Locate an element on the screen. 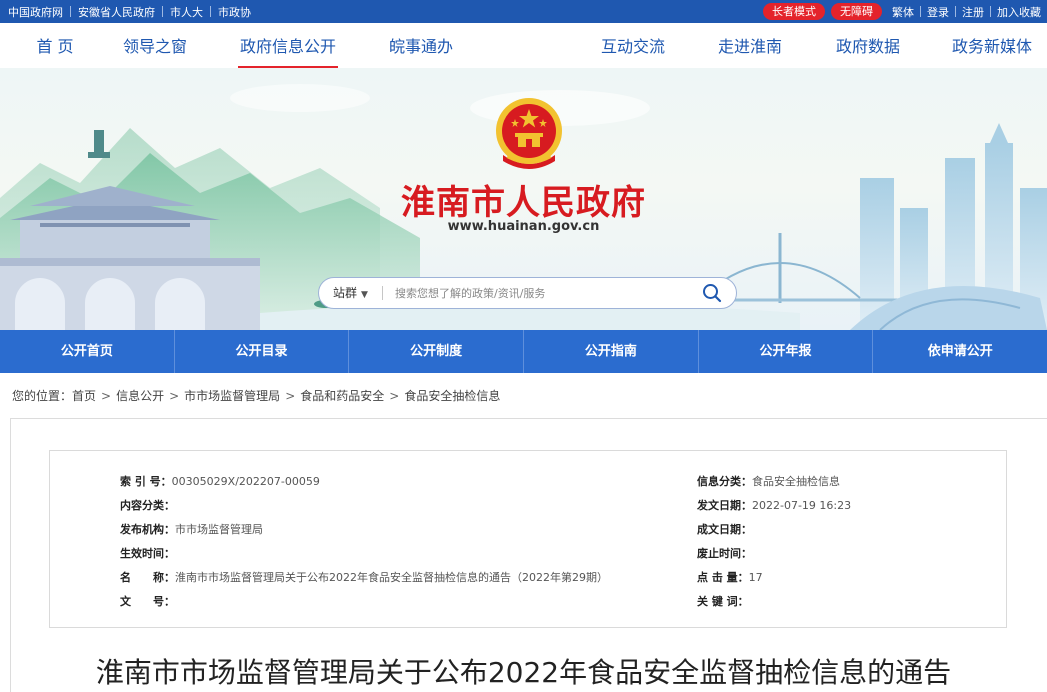 This screenshot has height=692, width=1047. chevron-down-icon: ▼ is located at coordinates (364, 295).